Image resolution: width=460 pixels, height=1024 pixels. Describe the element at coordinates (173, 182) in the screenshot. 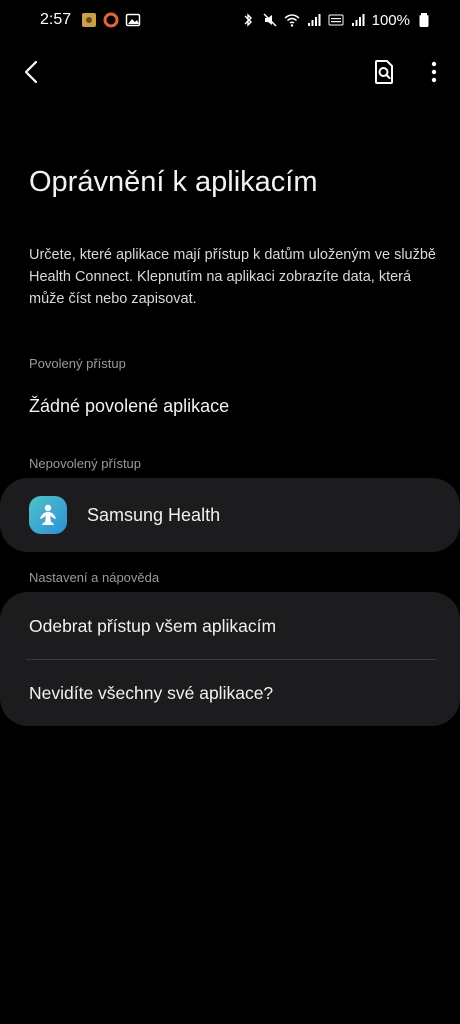

I see `page-title: Oprávnění k aplikacím` at that location.